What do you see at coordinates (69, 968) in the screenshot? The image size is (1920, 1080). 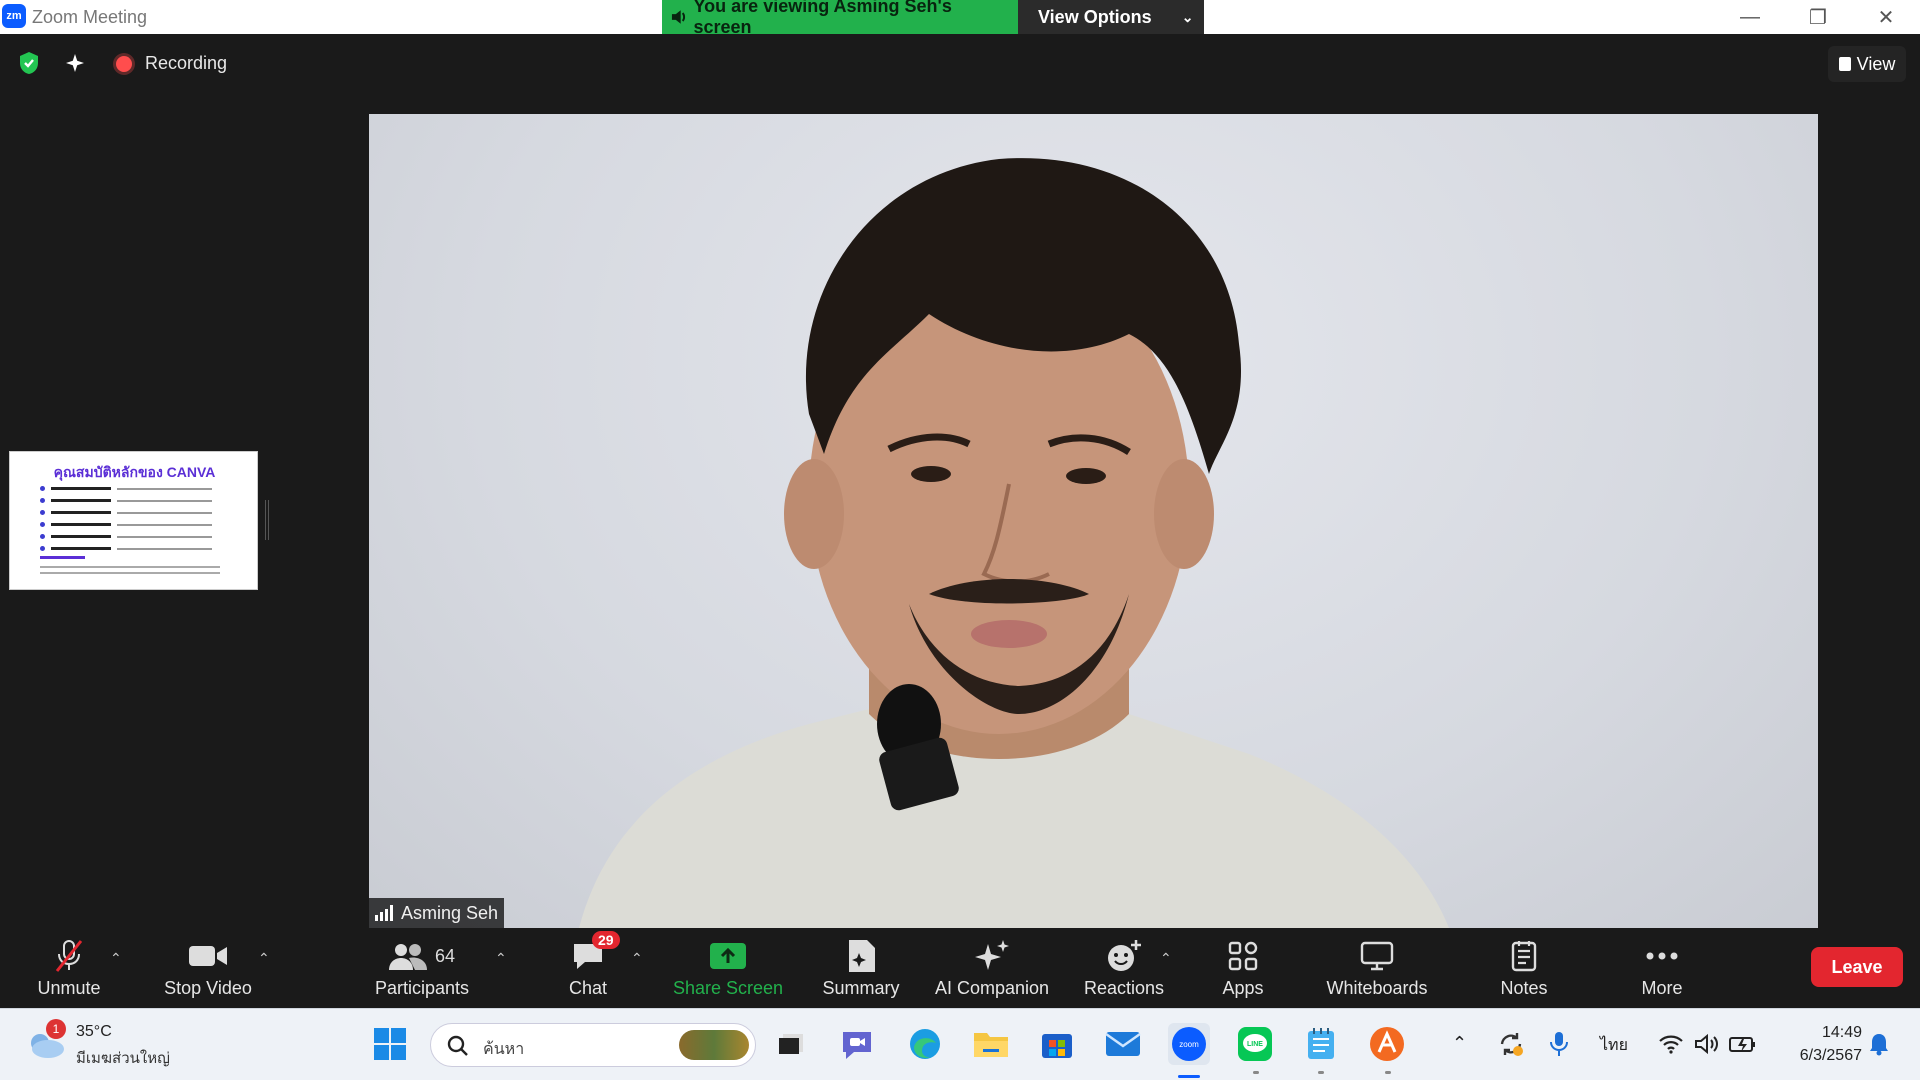 I see `unmute-button: Unmute` at bounding box center [69, 968].